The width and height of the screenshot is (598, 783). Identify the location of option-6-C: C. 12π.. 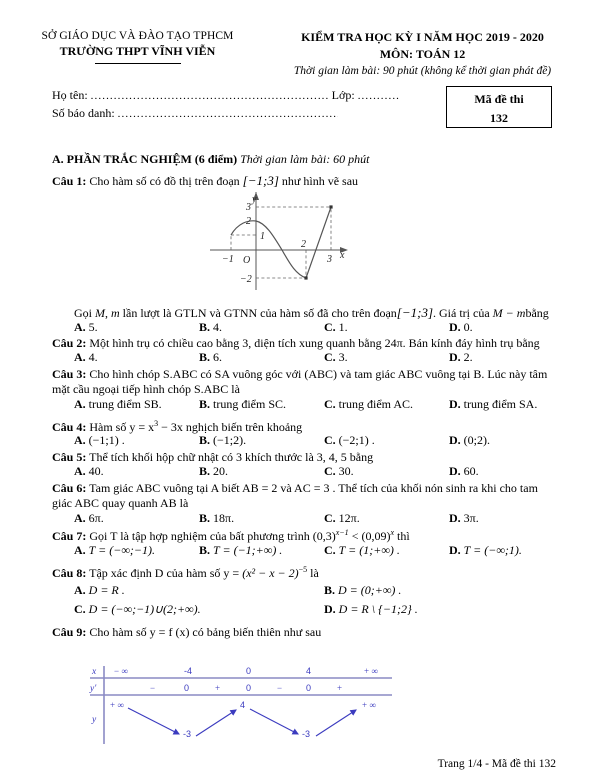
(386, 518).